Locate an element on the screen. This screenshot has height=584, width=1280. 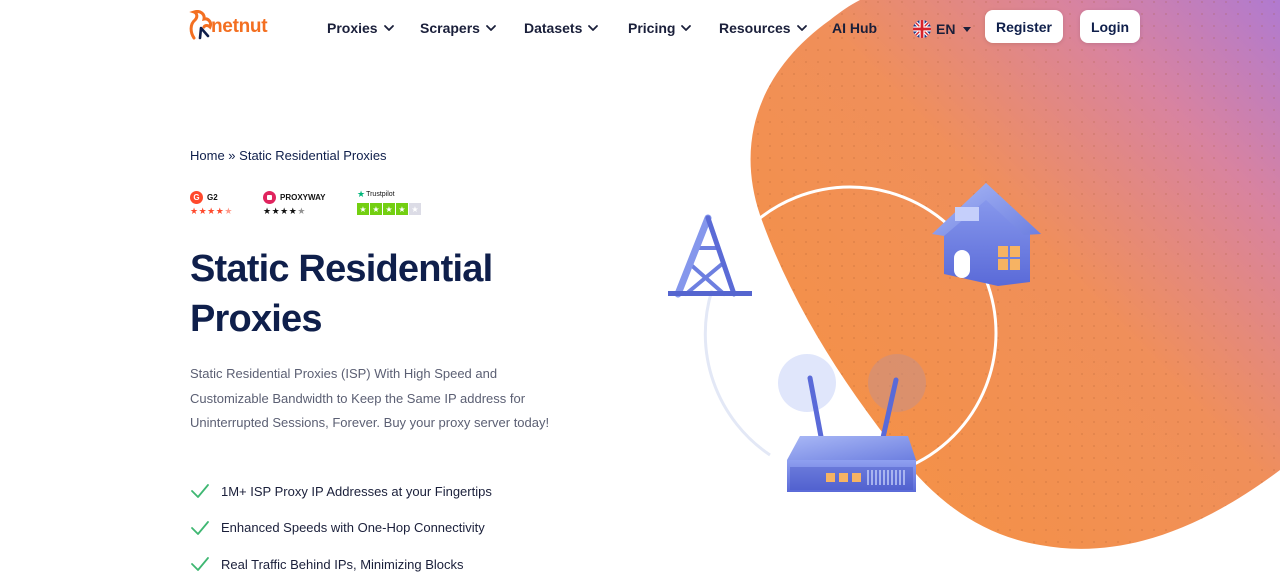
router-icon is located at coordinates (852, 423).